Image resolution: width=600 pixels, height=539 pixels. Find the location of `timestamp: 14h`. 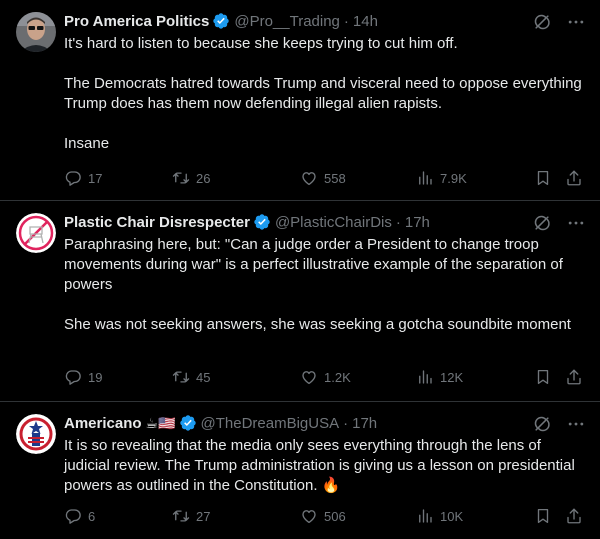

timestamp: 14h is located at coordinates (365, 21).